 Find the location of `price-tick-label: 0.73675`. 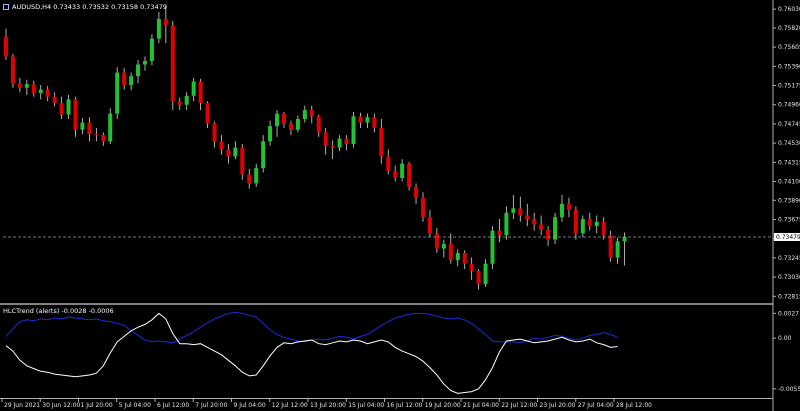

price-tick-label: 0.73675 is located at coordinates (789, 219).